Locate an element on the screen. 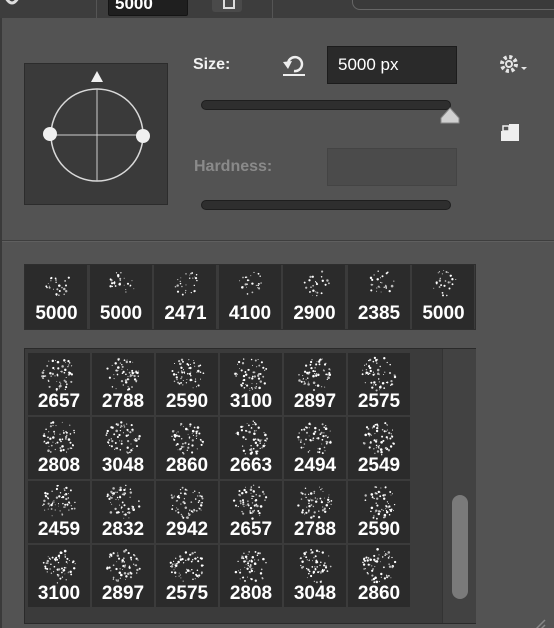 This screenshot has width=554, height=628. toolbar-brush-size-field: 5000 is located at coordinates (148, 8).